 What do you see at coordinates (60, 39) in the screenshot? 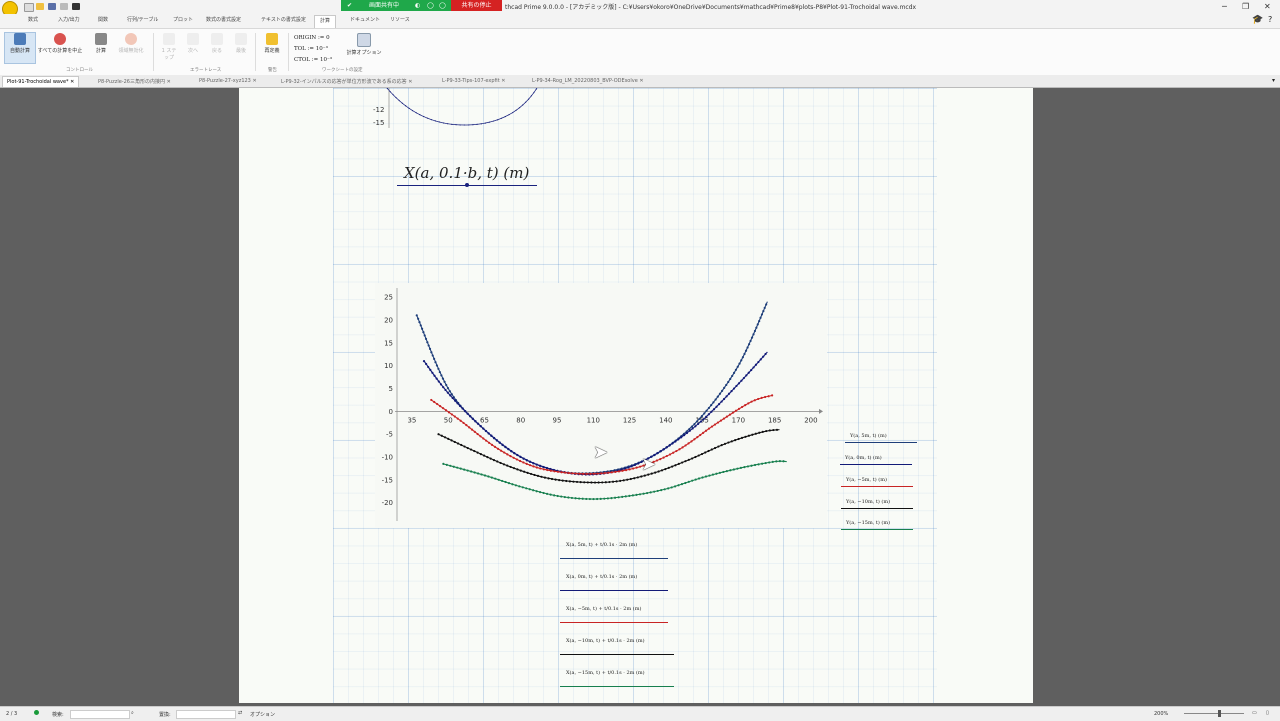
I see `stop-calc-icon` at bounding box center [60, 39].